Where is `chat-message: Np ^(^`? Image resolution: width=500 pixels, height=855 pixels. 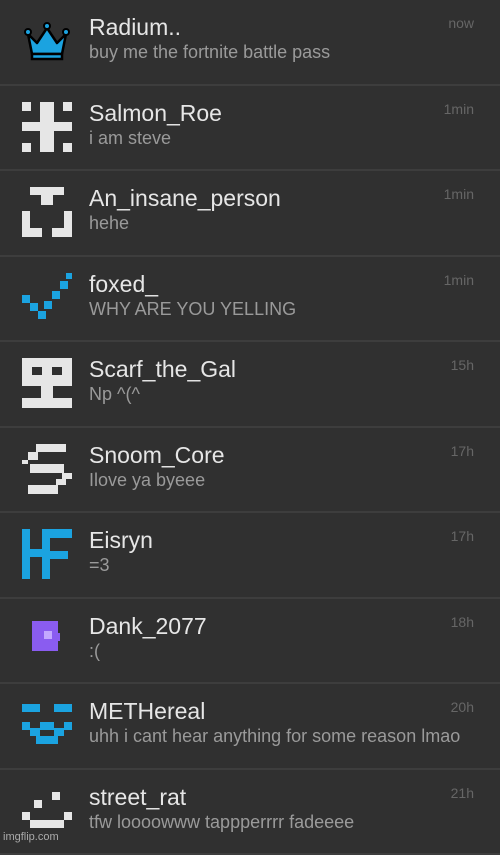 chat-message: Np ^(^ is located at coordinates (282, 394).